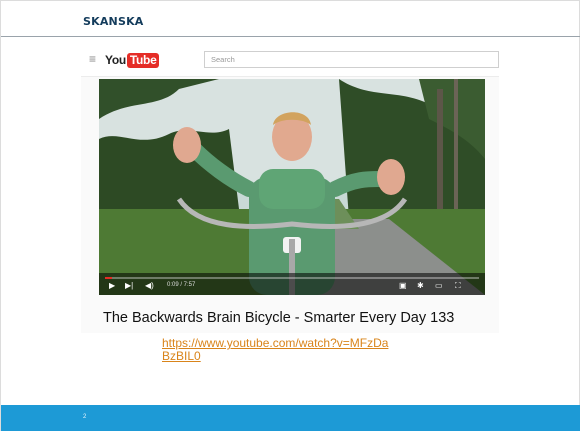 This screenshot has height=431, width=580. What do you see at coordinates (292, 284) in the screenshot?
I see `video-controls: ▶ ▶| ◀) 0:09 / 7:57 ▣ ✱ ▭ ⛶` at bounding box center [292, 284].